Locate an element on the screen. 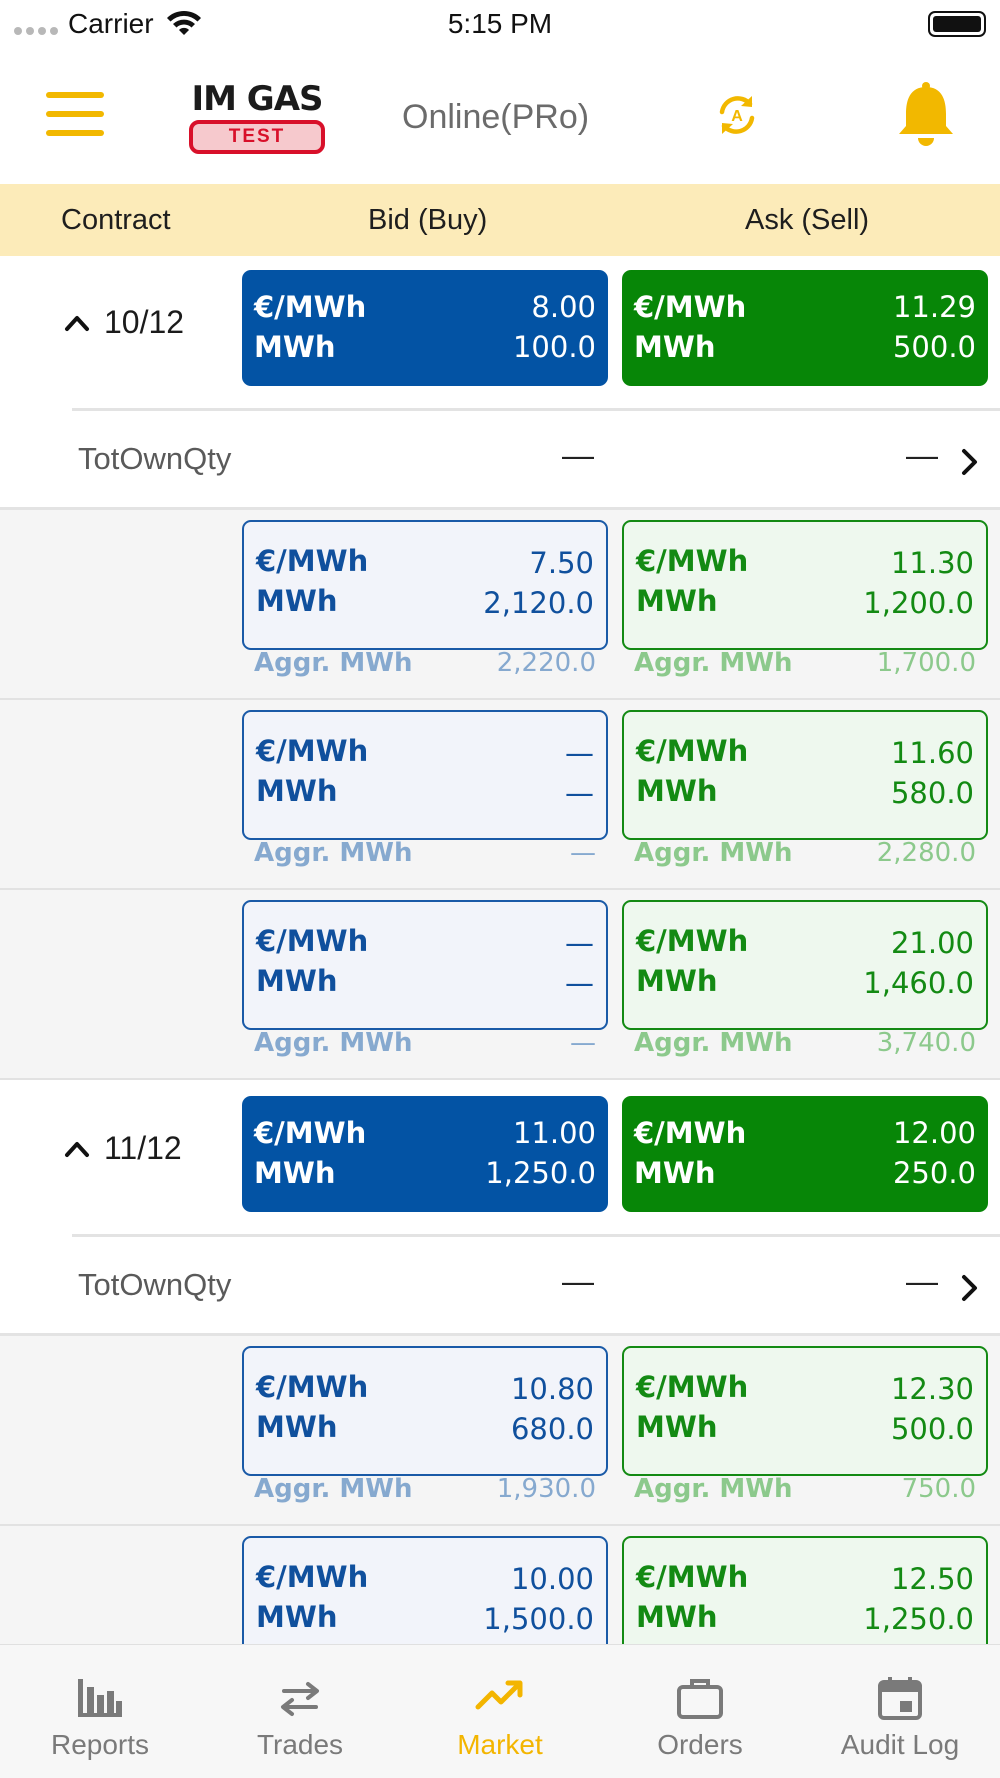  qty-value: 580.0 is located at coordinates (932, 793).